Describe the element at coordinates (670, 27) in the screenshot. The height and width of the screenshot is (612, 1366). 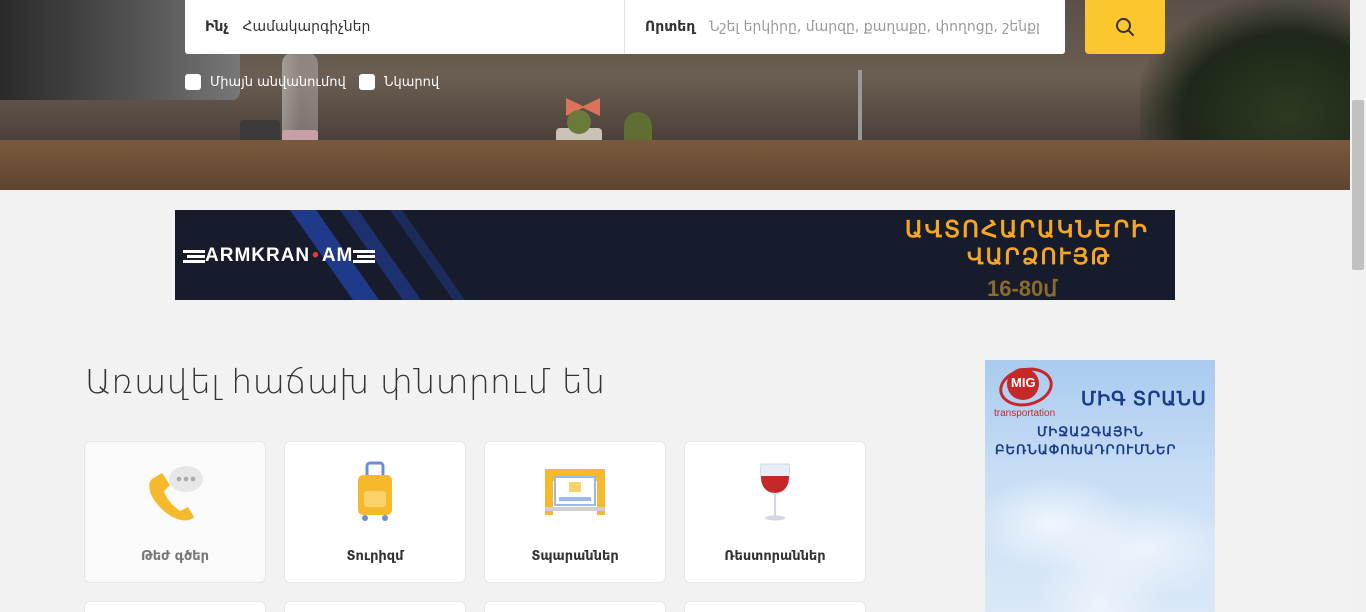
I see `where-label: Որտեղ` at that location.